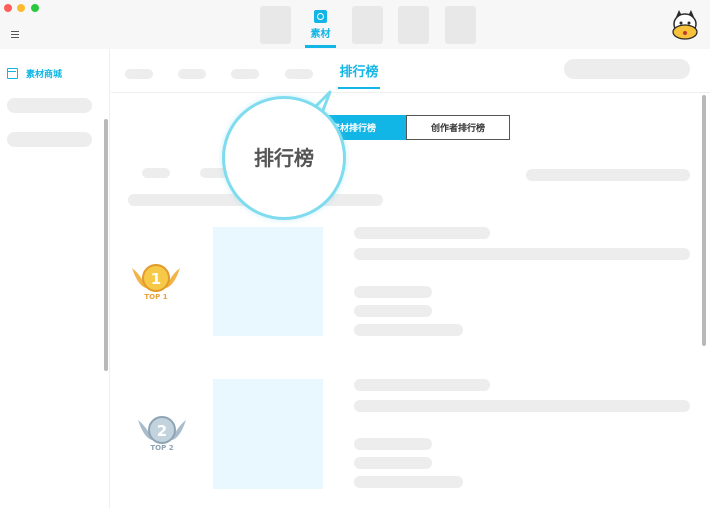 The image size is (710, 508). What do you see at coordinates (8, 8) in the screenshot?
I see `close-window-button` at bounding box center [8, 8].